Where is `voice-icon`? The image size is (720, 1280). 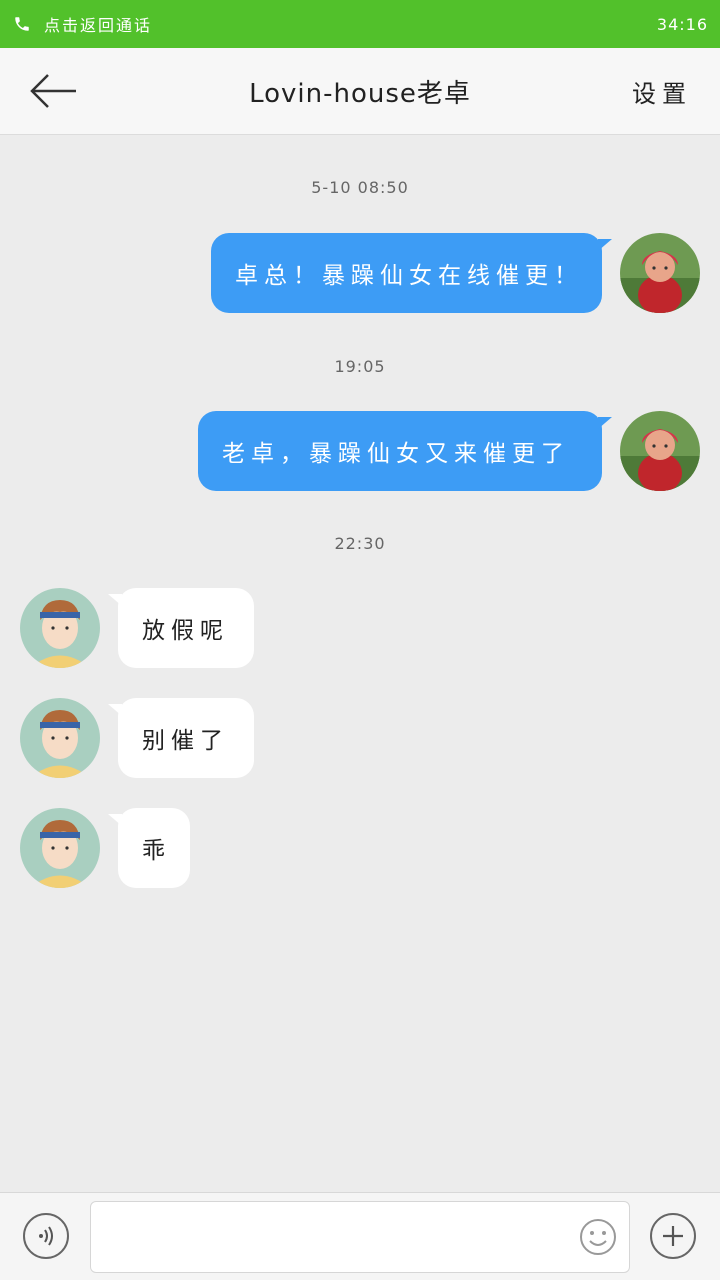
voice-icon is located at coordinates (46, 1236).